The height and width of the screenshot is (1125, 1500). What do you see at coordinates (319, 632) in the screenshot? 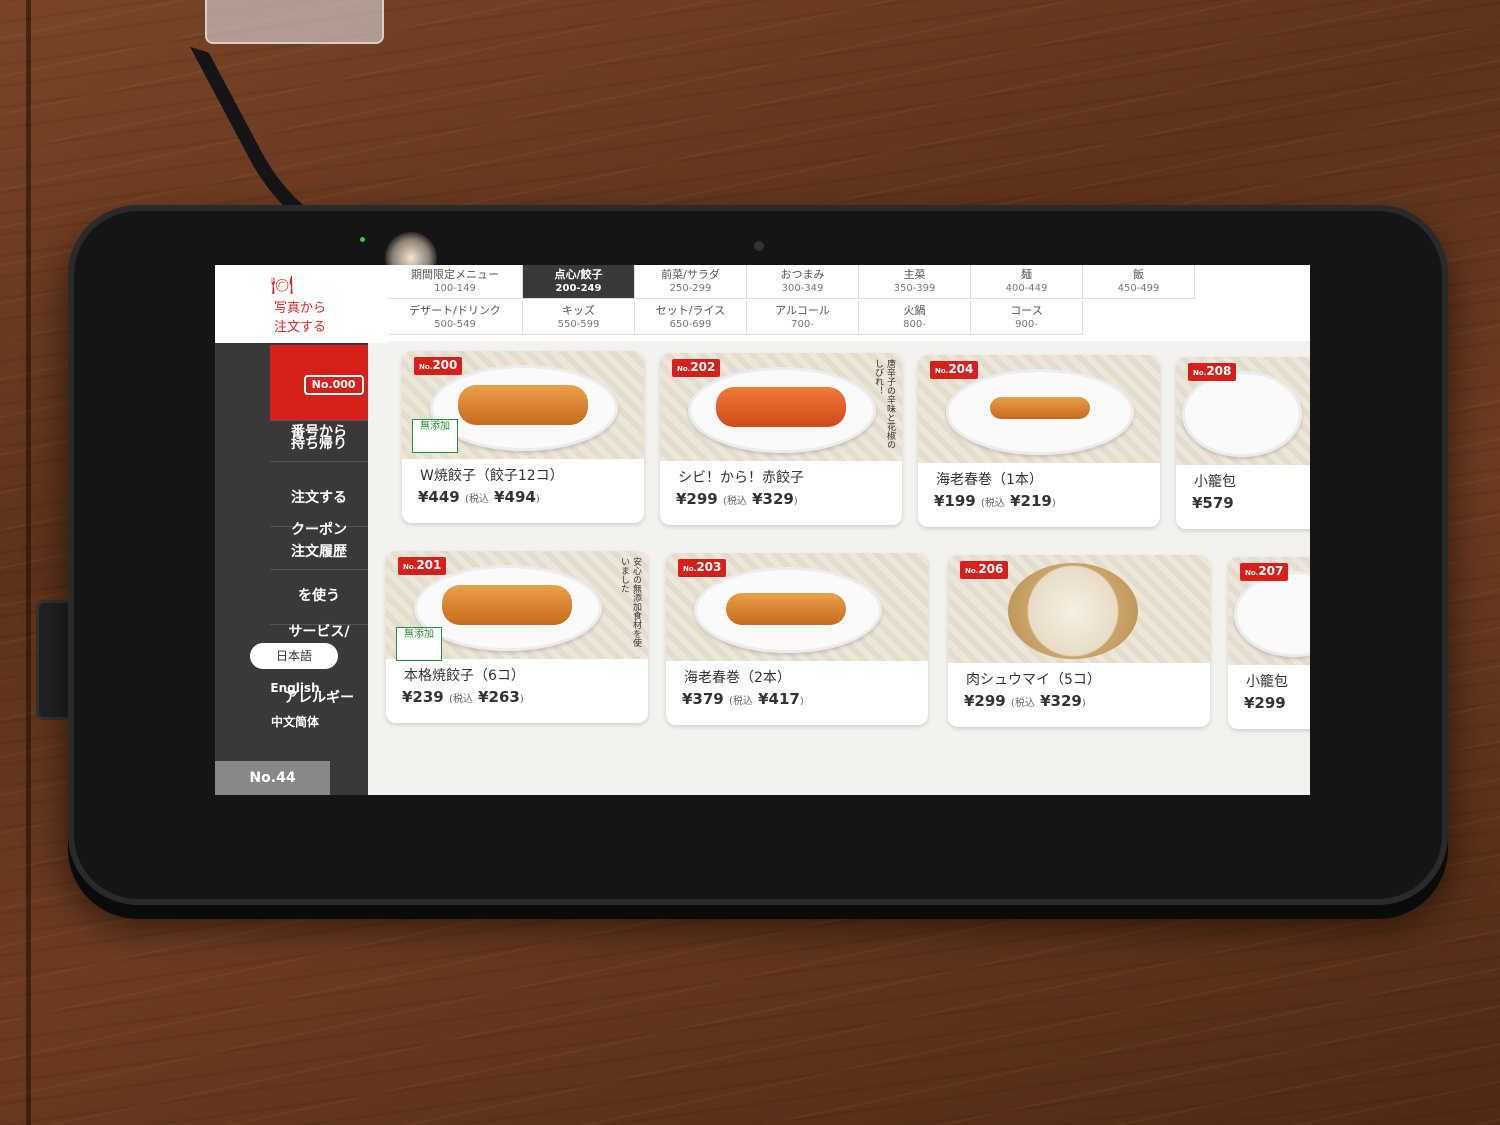
I see `service-label-1: サービス/` at bounding box center [319, 632].